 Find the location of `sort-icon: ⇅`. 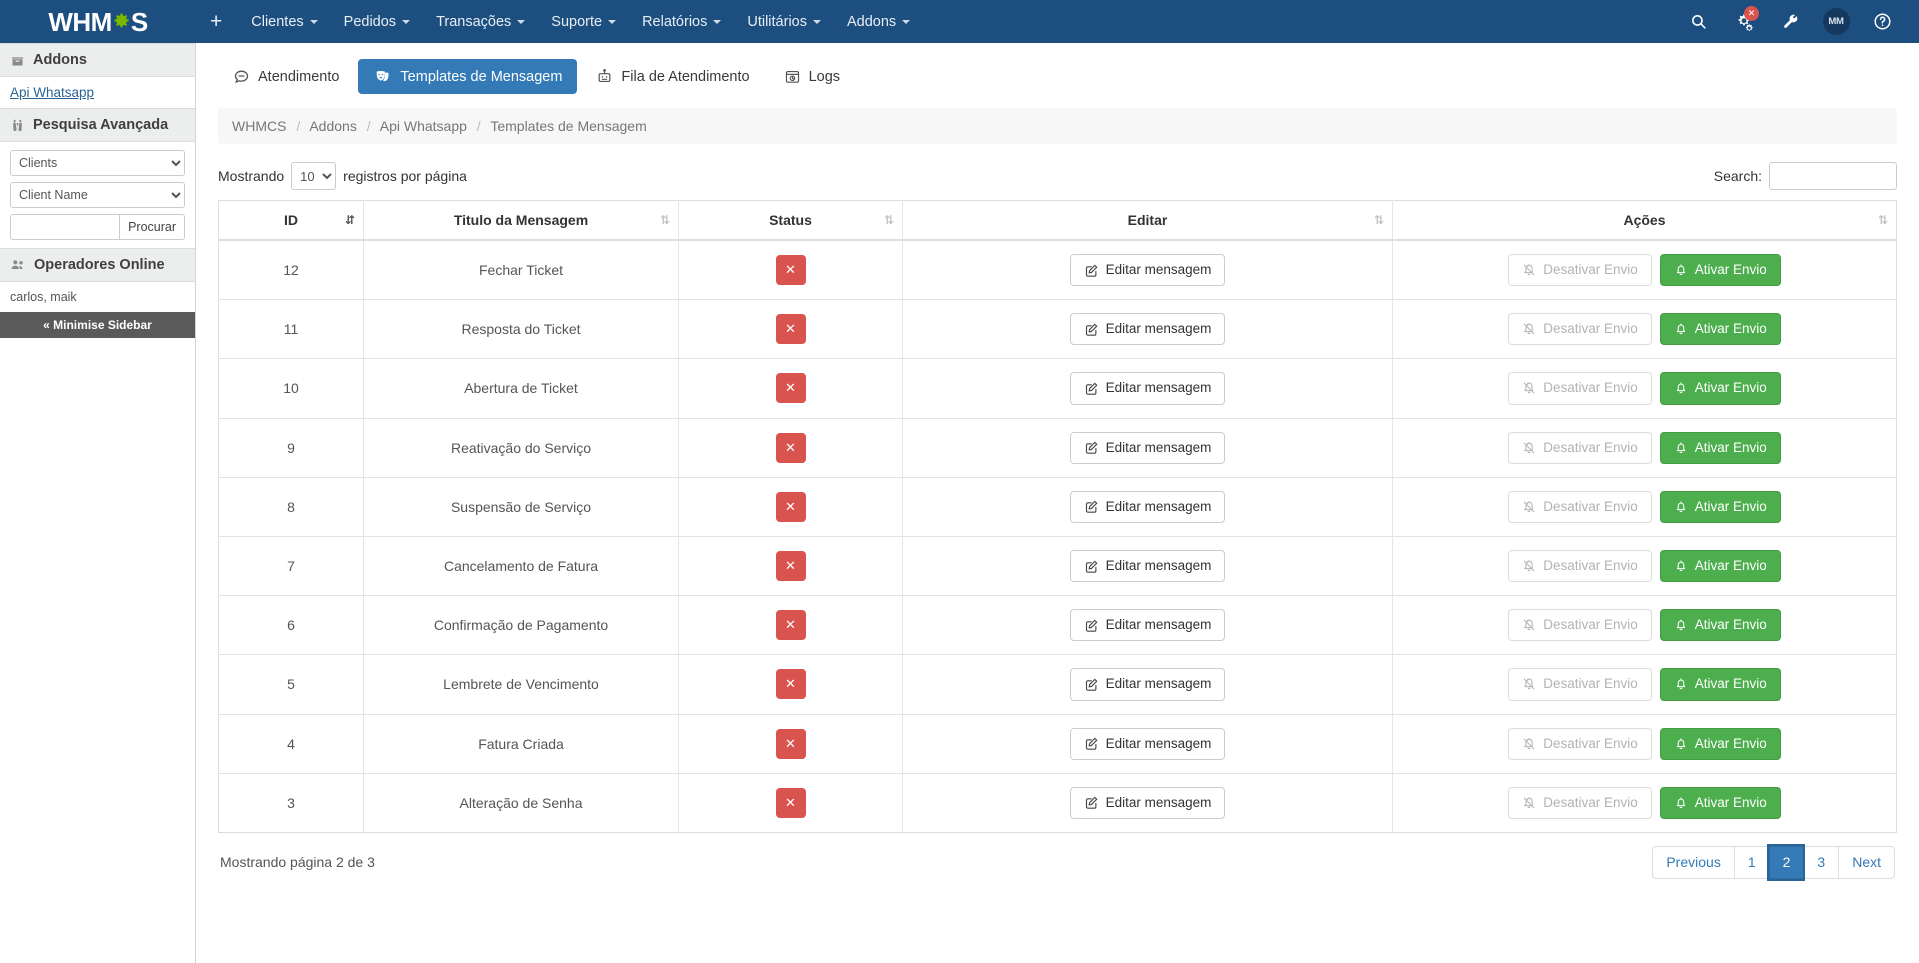

sort-icon: ⇅ is located at coordinates (664, 220).